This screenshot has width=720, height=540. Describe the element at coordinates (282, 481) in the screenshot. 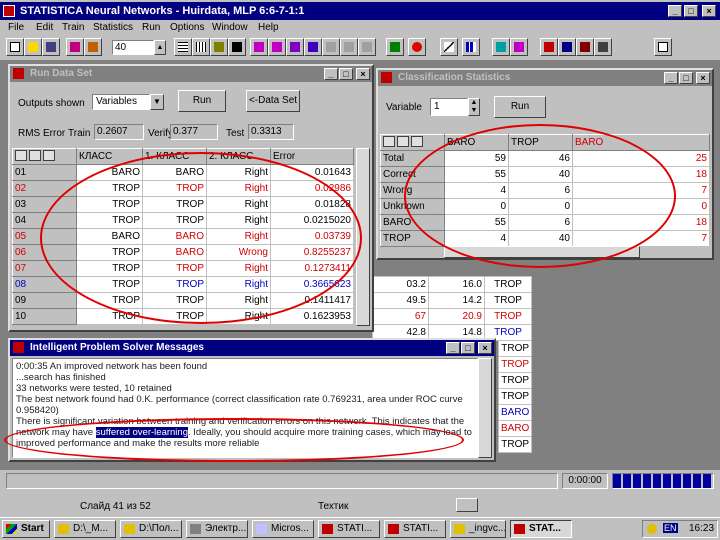

I see `status-message` at that location.